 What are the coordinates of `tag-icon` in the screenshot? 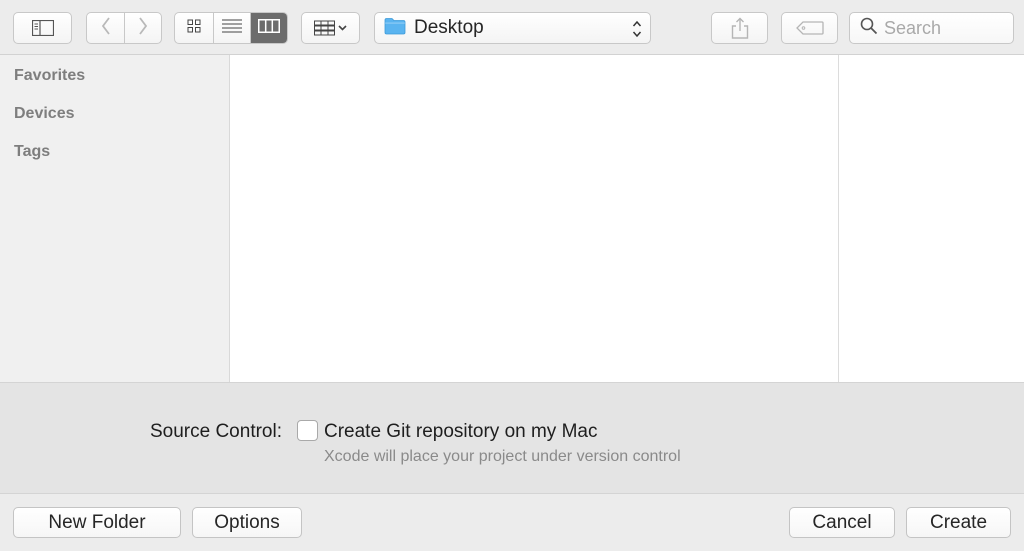 It's located at (809, 28).